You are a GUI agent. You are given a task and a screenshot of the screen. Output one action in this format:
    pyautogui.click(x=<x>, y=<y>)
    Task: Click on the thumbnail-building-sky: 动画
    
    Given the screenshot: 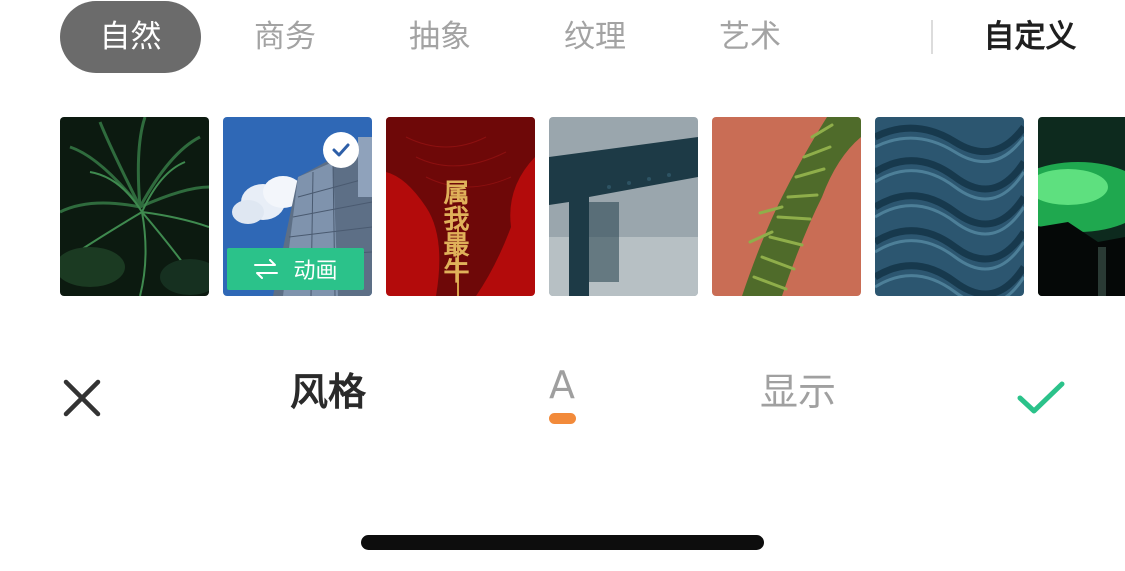 What is the action you would take?
    pyautogui.click(x=297, y=206)
    